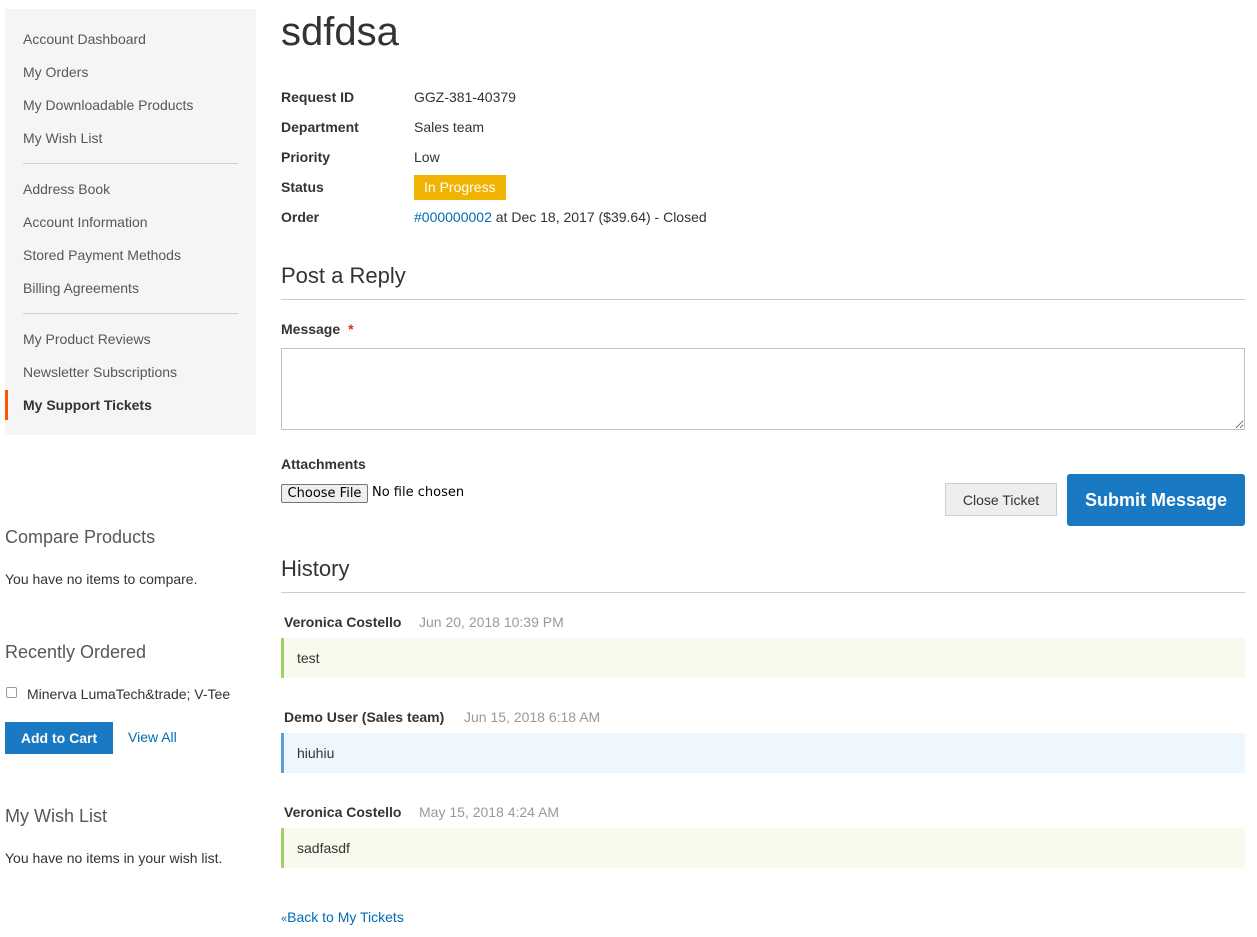 The image size is (1257, 937). Describe the element at coordinates (101, 579) in the screenshot. I see `compare-empty-text: You have no items to compare.` at that location.